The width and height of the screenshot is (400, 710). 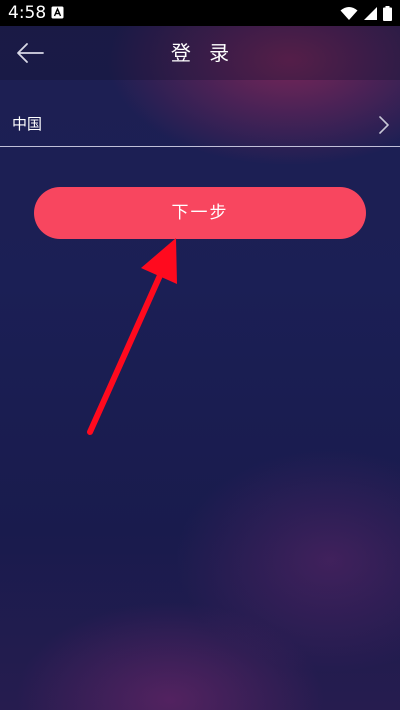 I want to click on signal-icon, so click(x=370, y=13).